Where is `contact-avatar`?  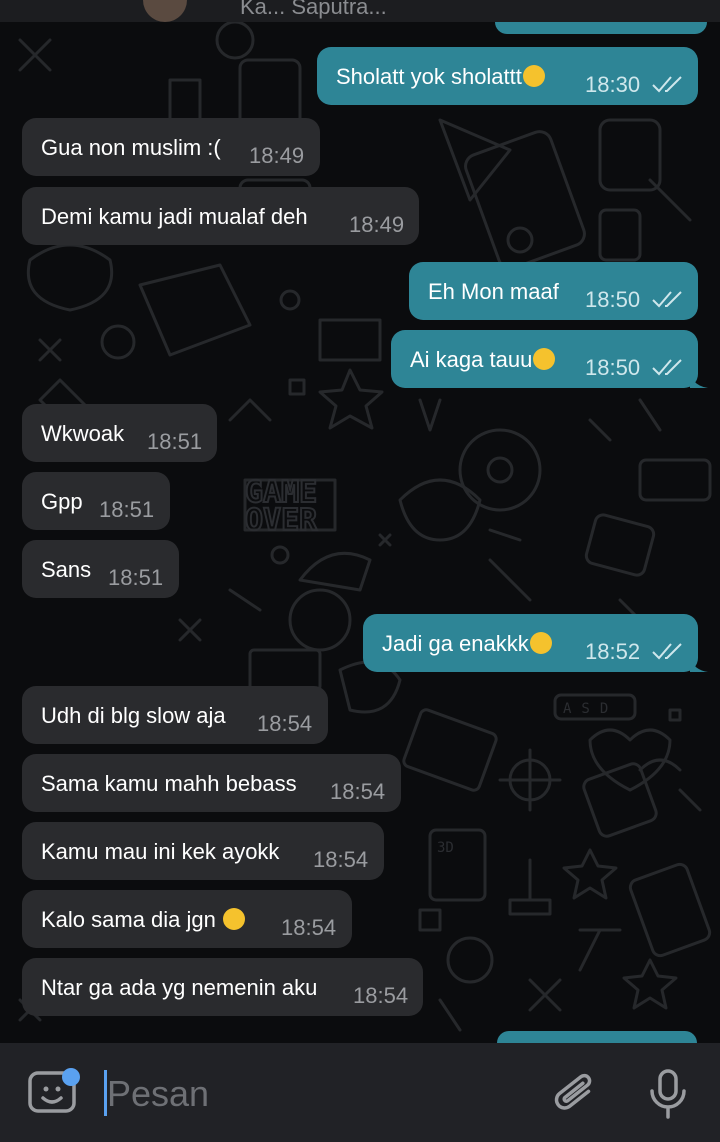 contact-avatar is located at coordinates (165, 11).